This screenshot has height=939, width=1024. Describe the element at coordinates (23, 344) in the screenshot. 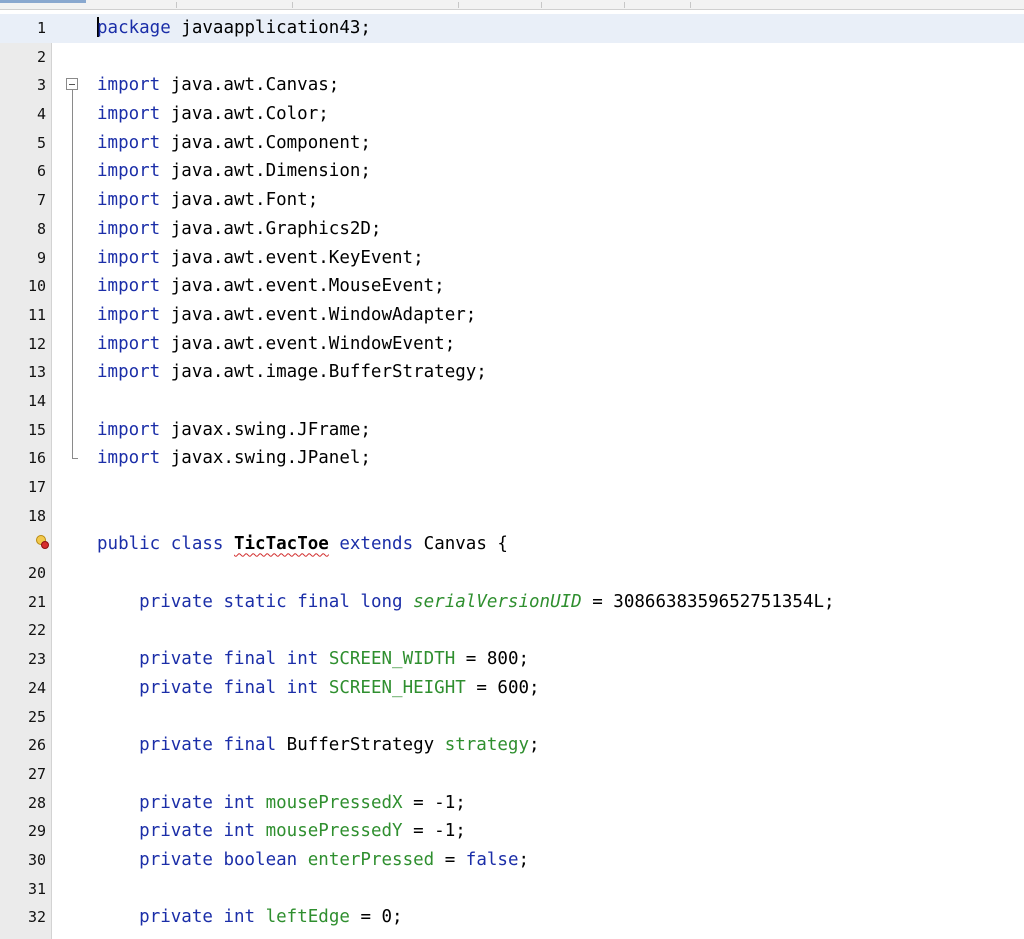

I see `line-number: 12` at that location.